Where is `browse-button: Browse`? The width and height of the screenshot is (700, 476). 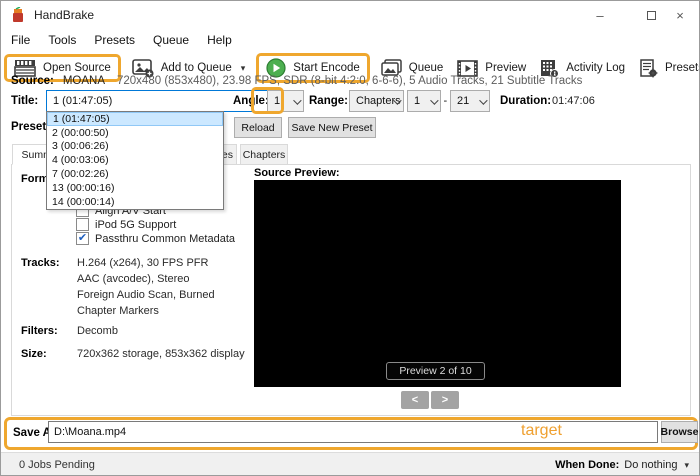
browse-button: Browse is located at coordinates (679, 432).